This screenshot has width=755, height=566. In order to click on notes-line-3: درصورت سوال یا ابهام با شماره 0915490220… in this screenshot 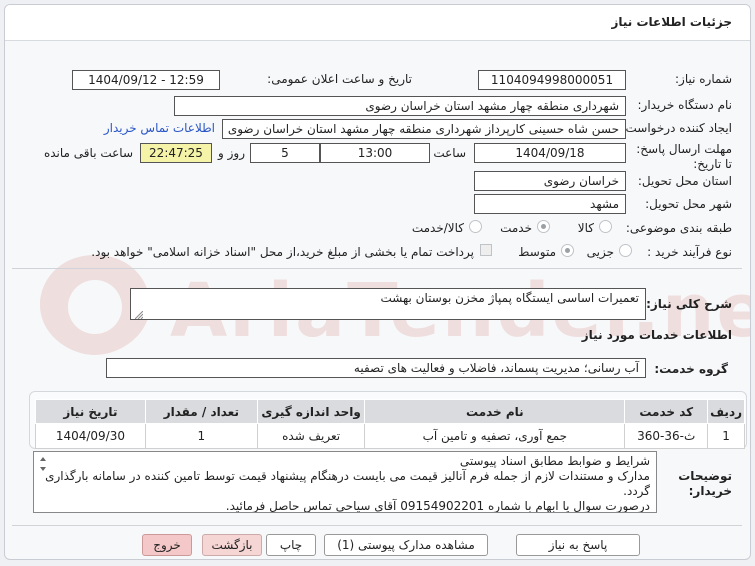, I will do `click(437, 506)`.